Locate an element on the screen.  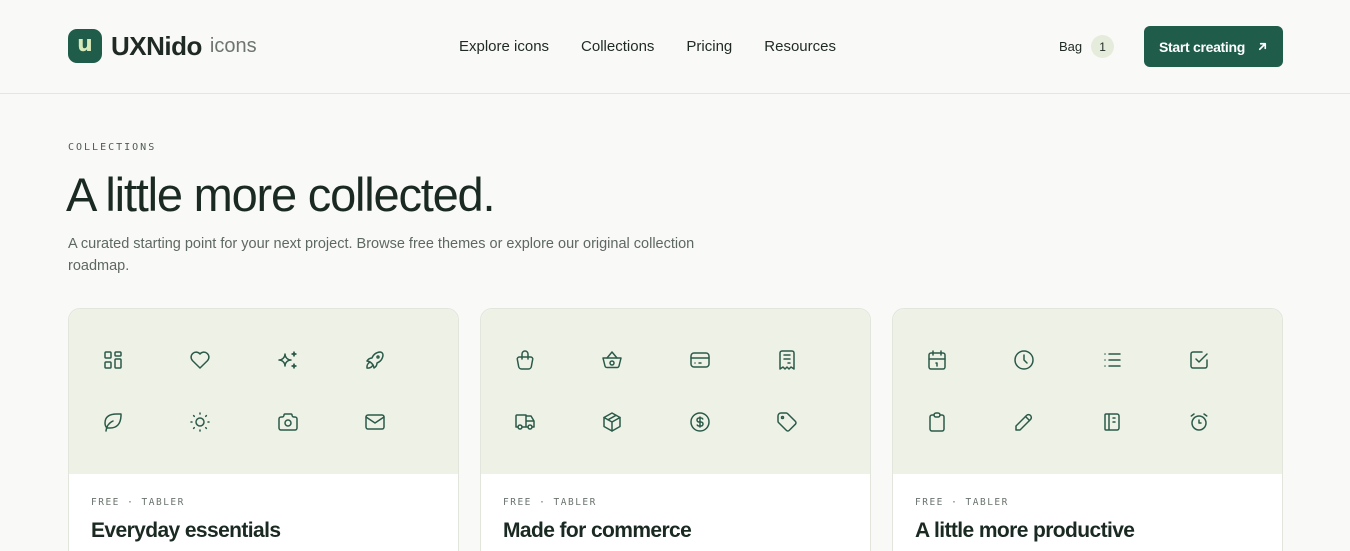
sun-icon is located at coordinates (200, 422).